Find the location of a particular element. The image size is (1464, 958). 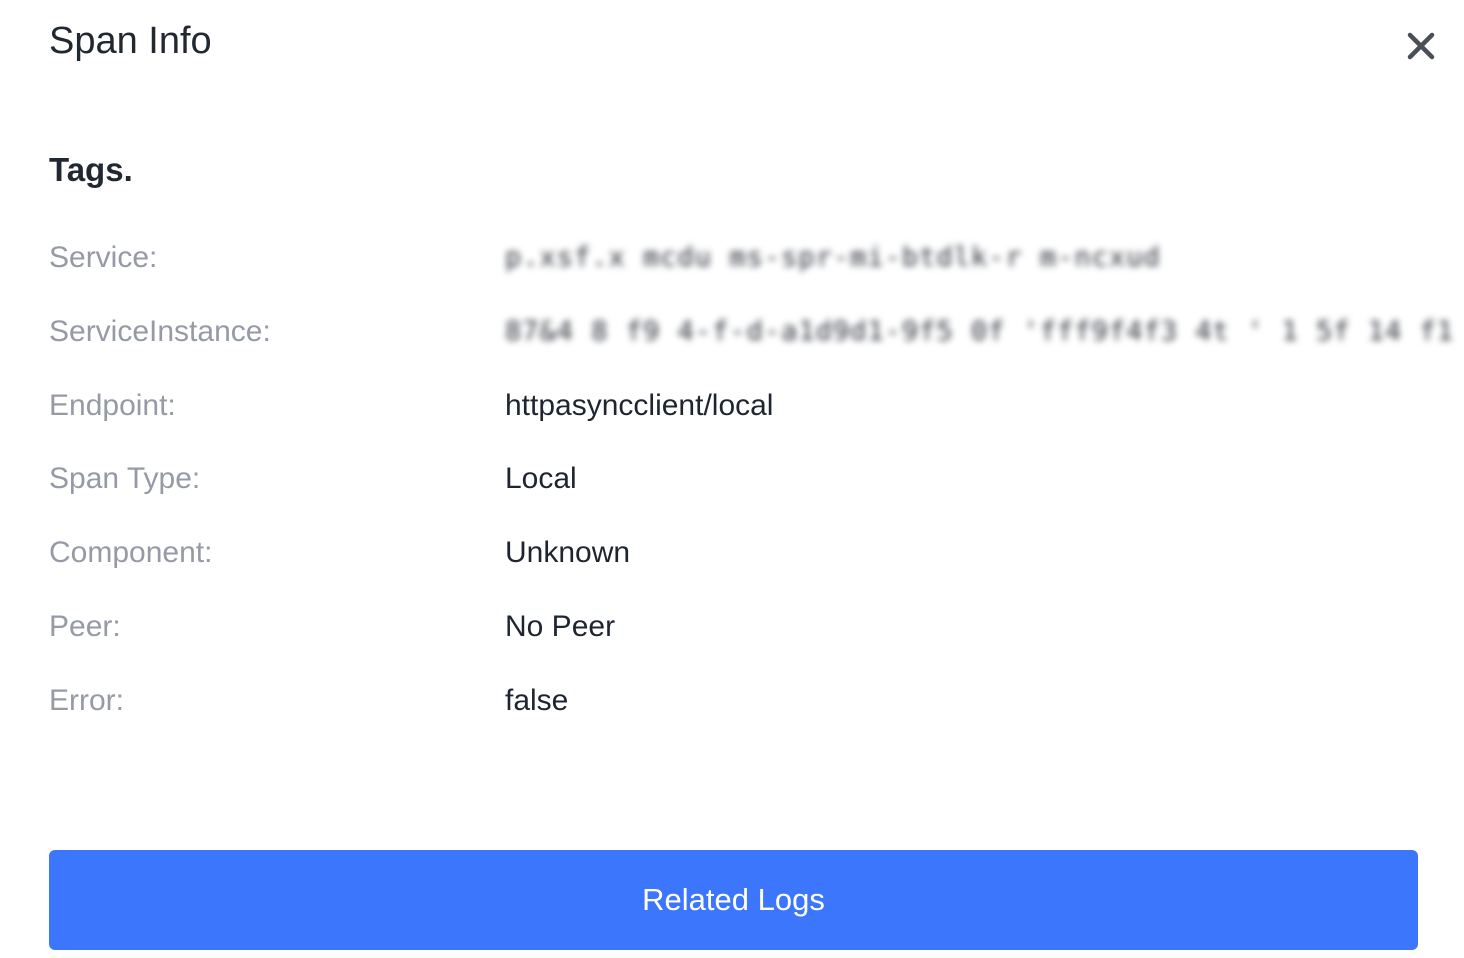

close-icon is located at coordinates (1421, 46).